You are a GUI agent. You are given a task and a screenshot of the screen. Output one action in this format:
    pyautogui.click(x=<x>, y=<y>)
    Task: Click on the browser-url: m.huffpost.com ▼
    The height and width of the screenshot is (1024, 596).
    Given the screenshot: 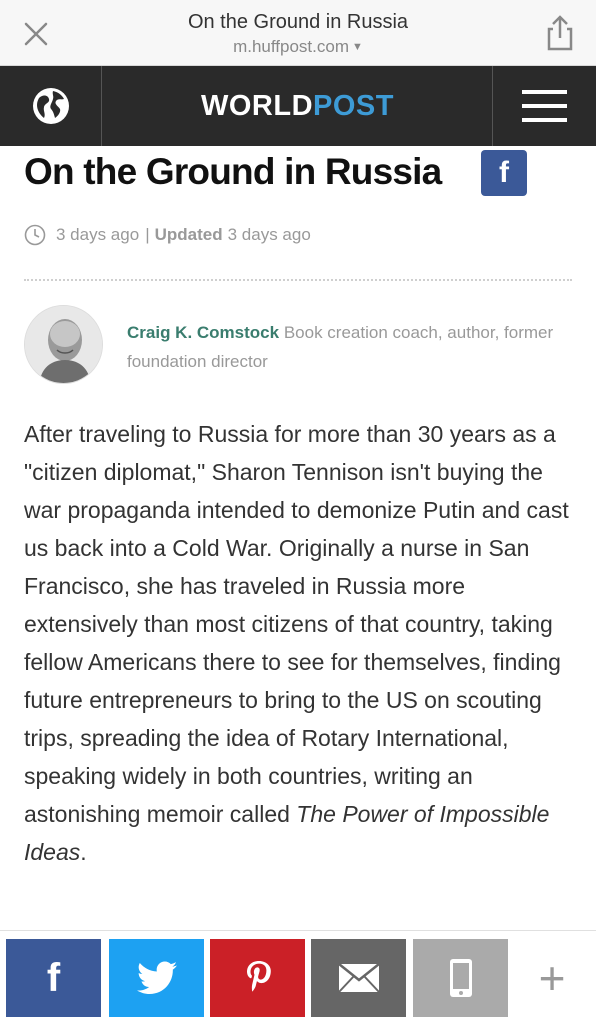 What is the action you would take?
    pyautogui.click(x=298, y=47)
    